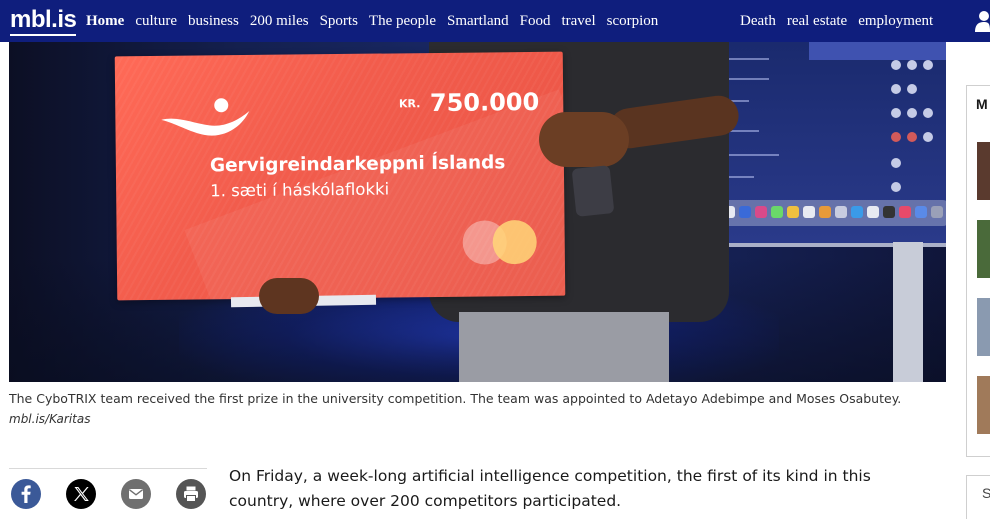 The image size is (990, 519). Describe the element at coordinates (279, 21) in the screenshot. I see `nav-item-200-miles: 200 miles` at that location.